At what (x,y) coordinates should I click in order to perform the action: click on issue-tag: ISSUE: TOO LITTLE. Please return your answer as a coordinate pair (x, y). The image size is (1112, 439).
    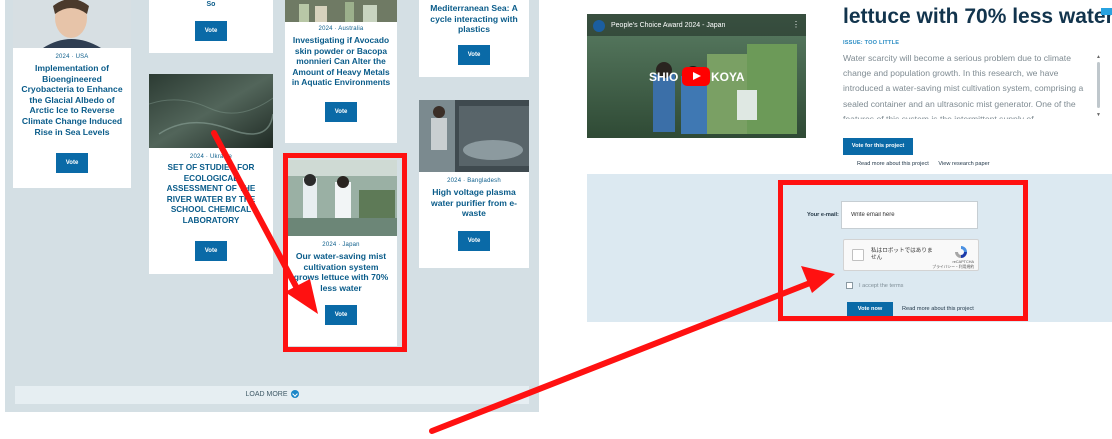
    Looking at the image, I should click on (871, 43).